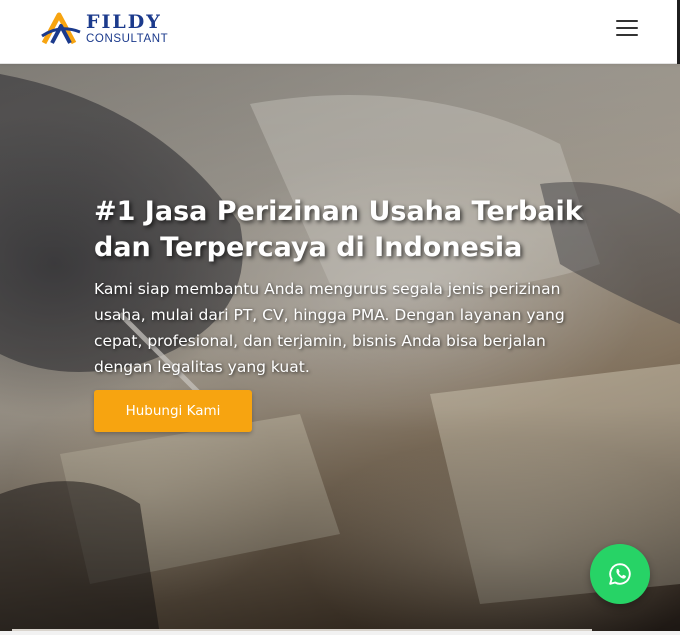  What do you see at coordinates (340, 32) in the screenshot?
I see `navbar: FILDY CONSULTANT` at bounding box center [340, 32].